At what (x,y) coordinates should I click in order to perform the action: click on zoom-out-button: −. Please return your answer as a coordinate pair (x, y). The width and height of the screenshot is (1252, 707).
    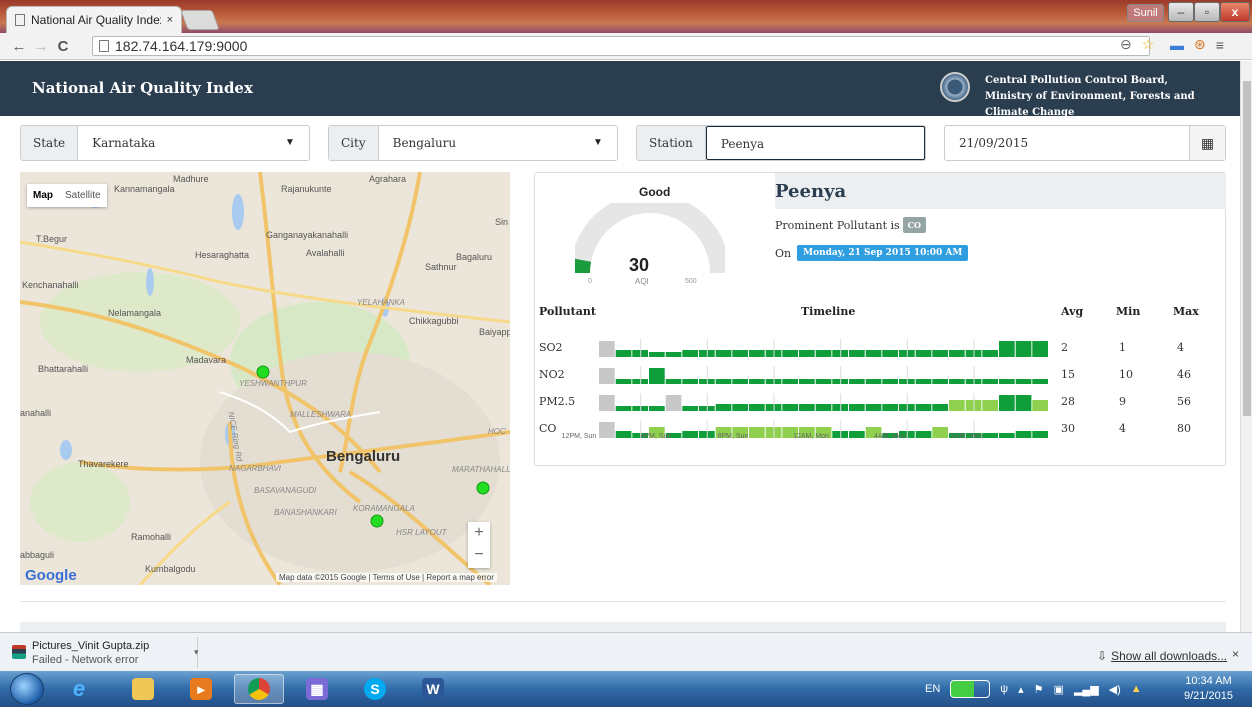
    Looking at the image, I should click on (479, 555).